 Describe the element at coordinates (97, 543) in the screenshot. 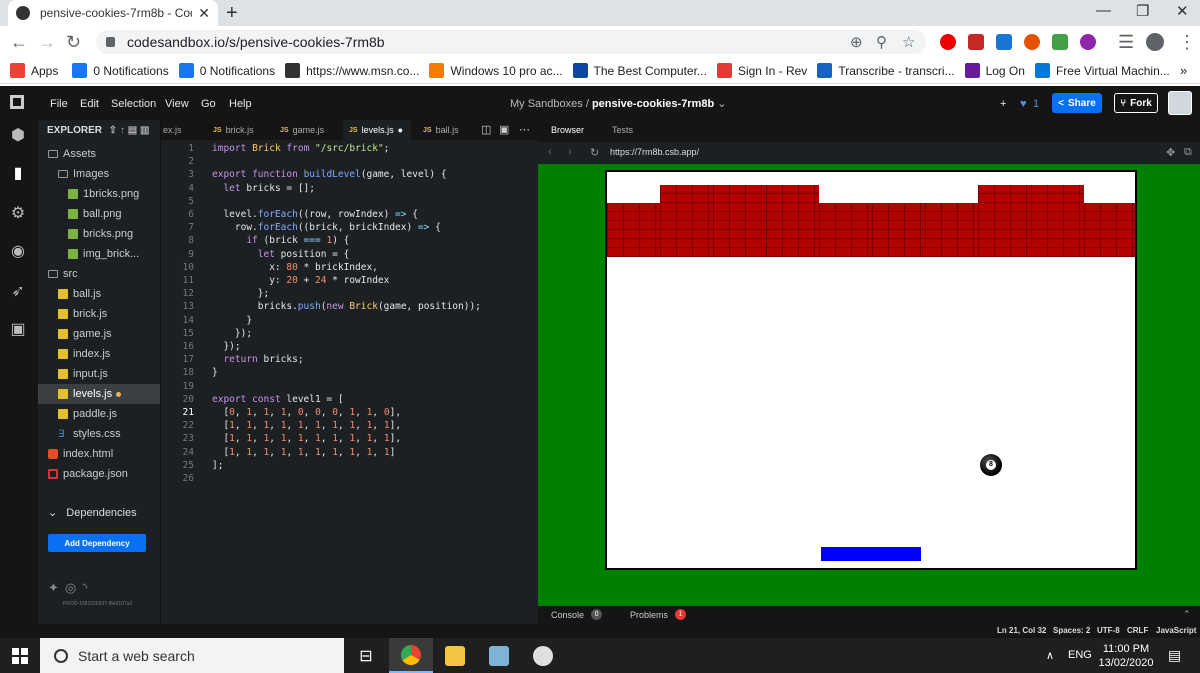

I see `add-dependency-button: Add Dependency` at that location.